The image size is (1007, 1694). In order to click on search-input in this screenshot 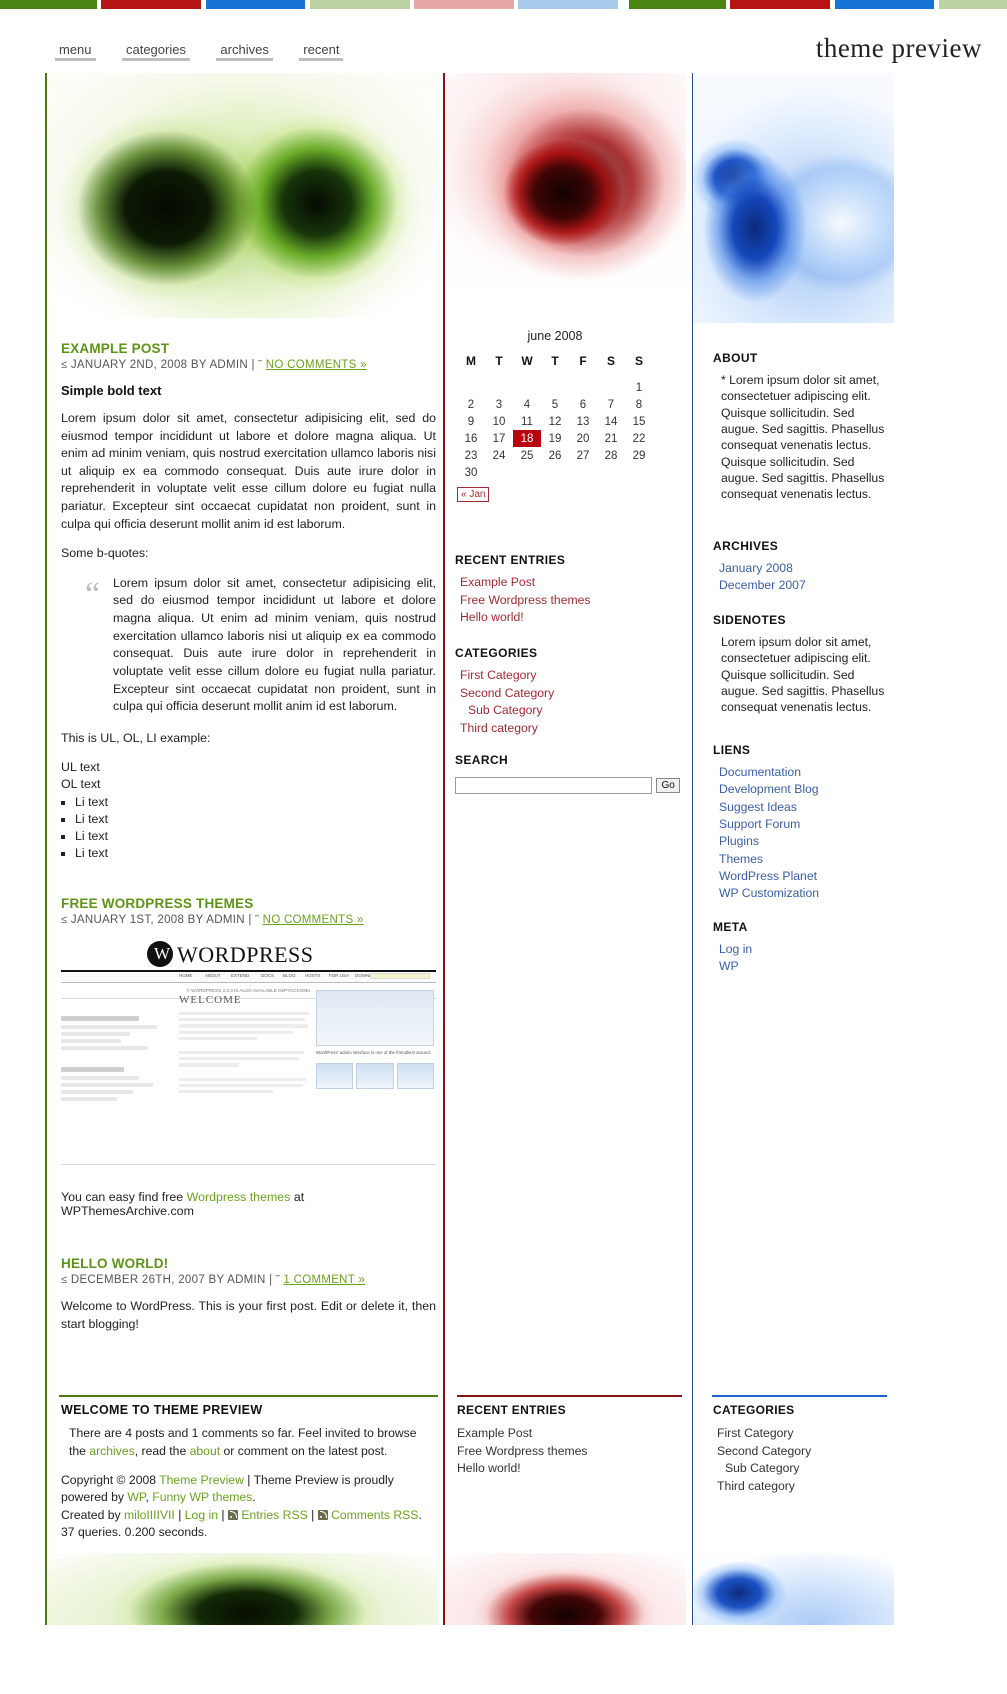, I will do `click(553, 785)`.